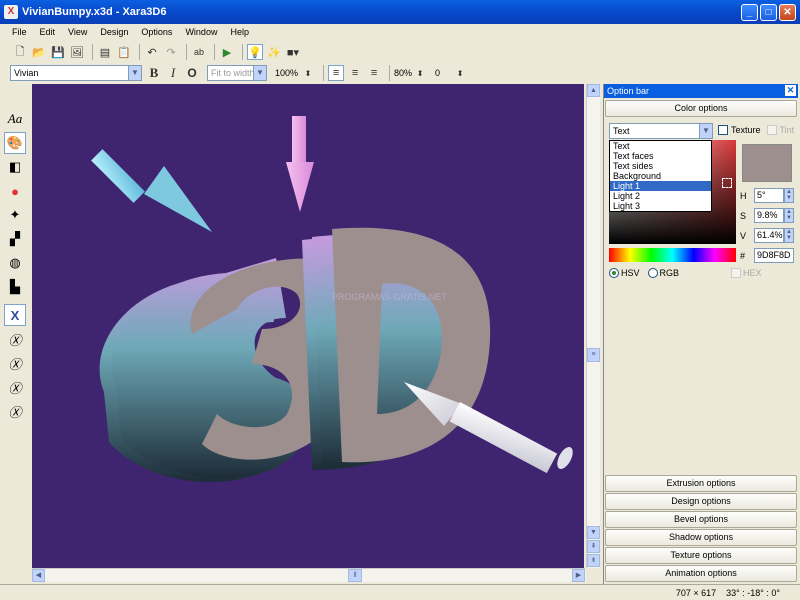  What do you see at coordinates (790, 90) in the screenshot?
I see `close-icon: ✕` at bounding box center [790, 90].